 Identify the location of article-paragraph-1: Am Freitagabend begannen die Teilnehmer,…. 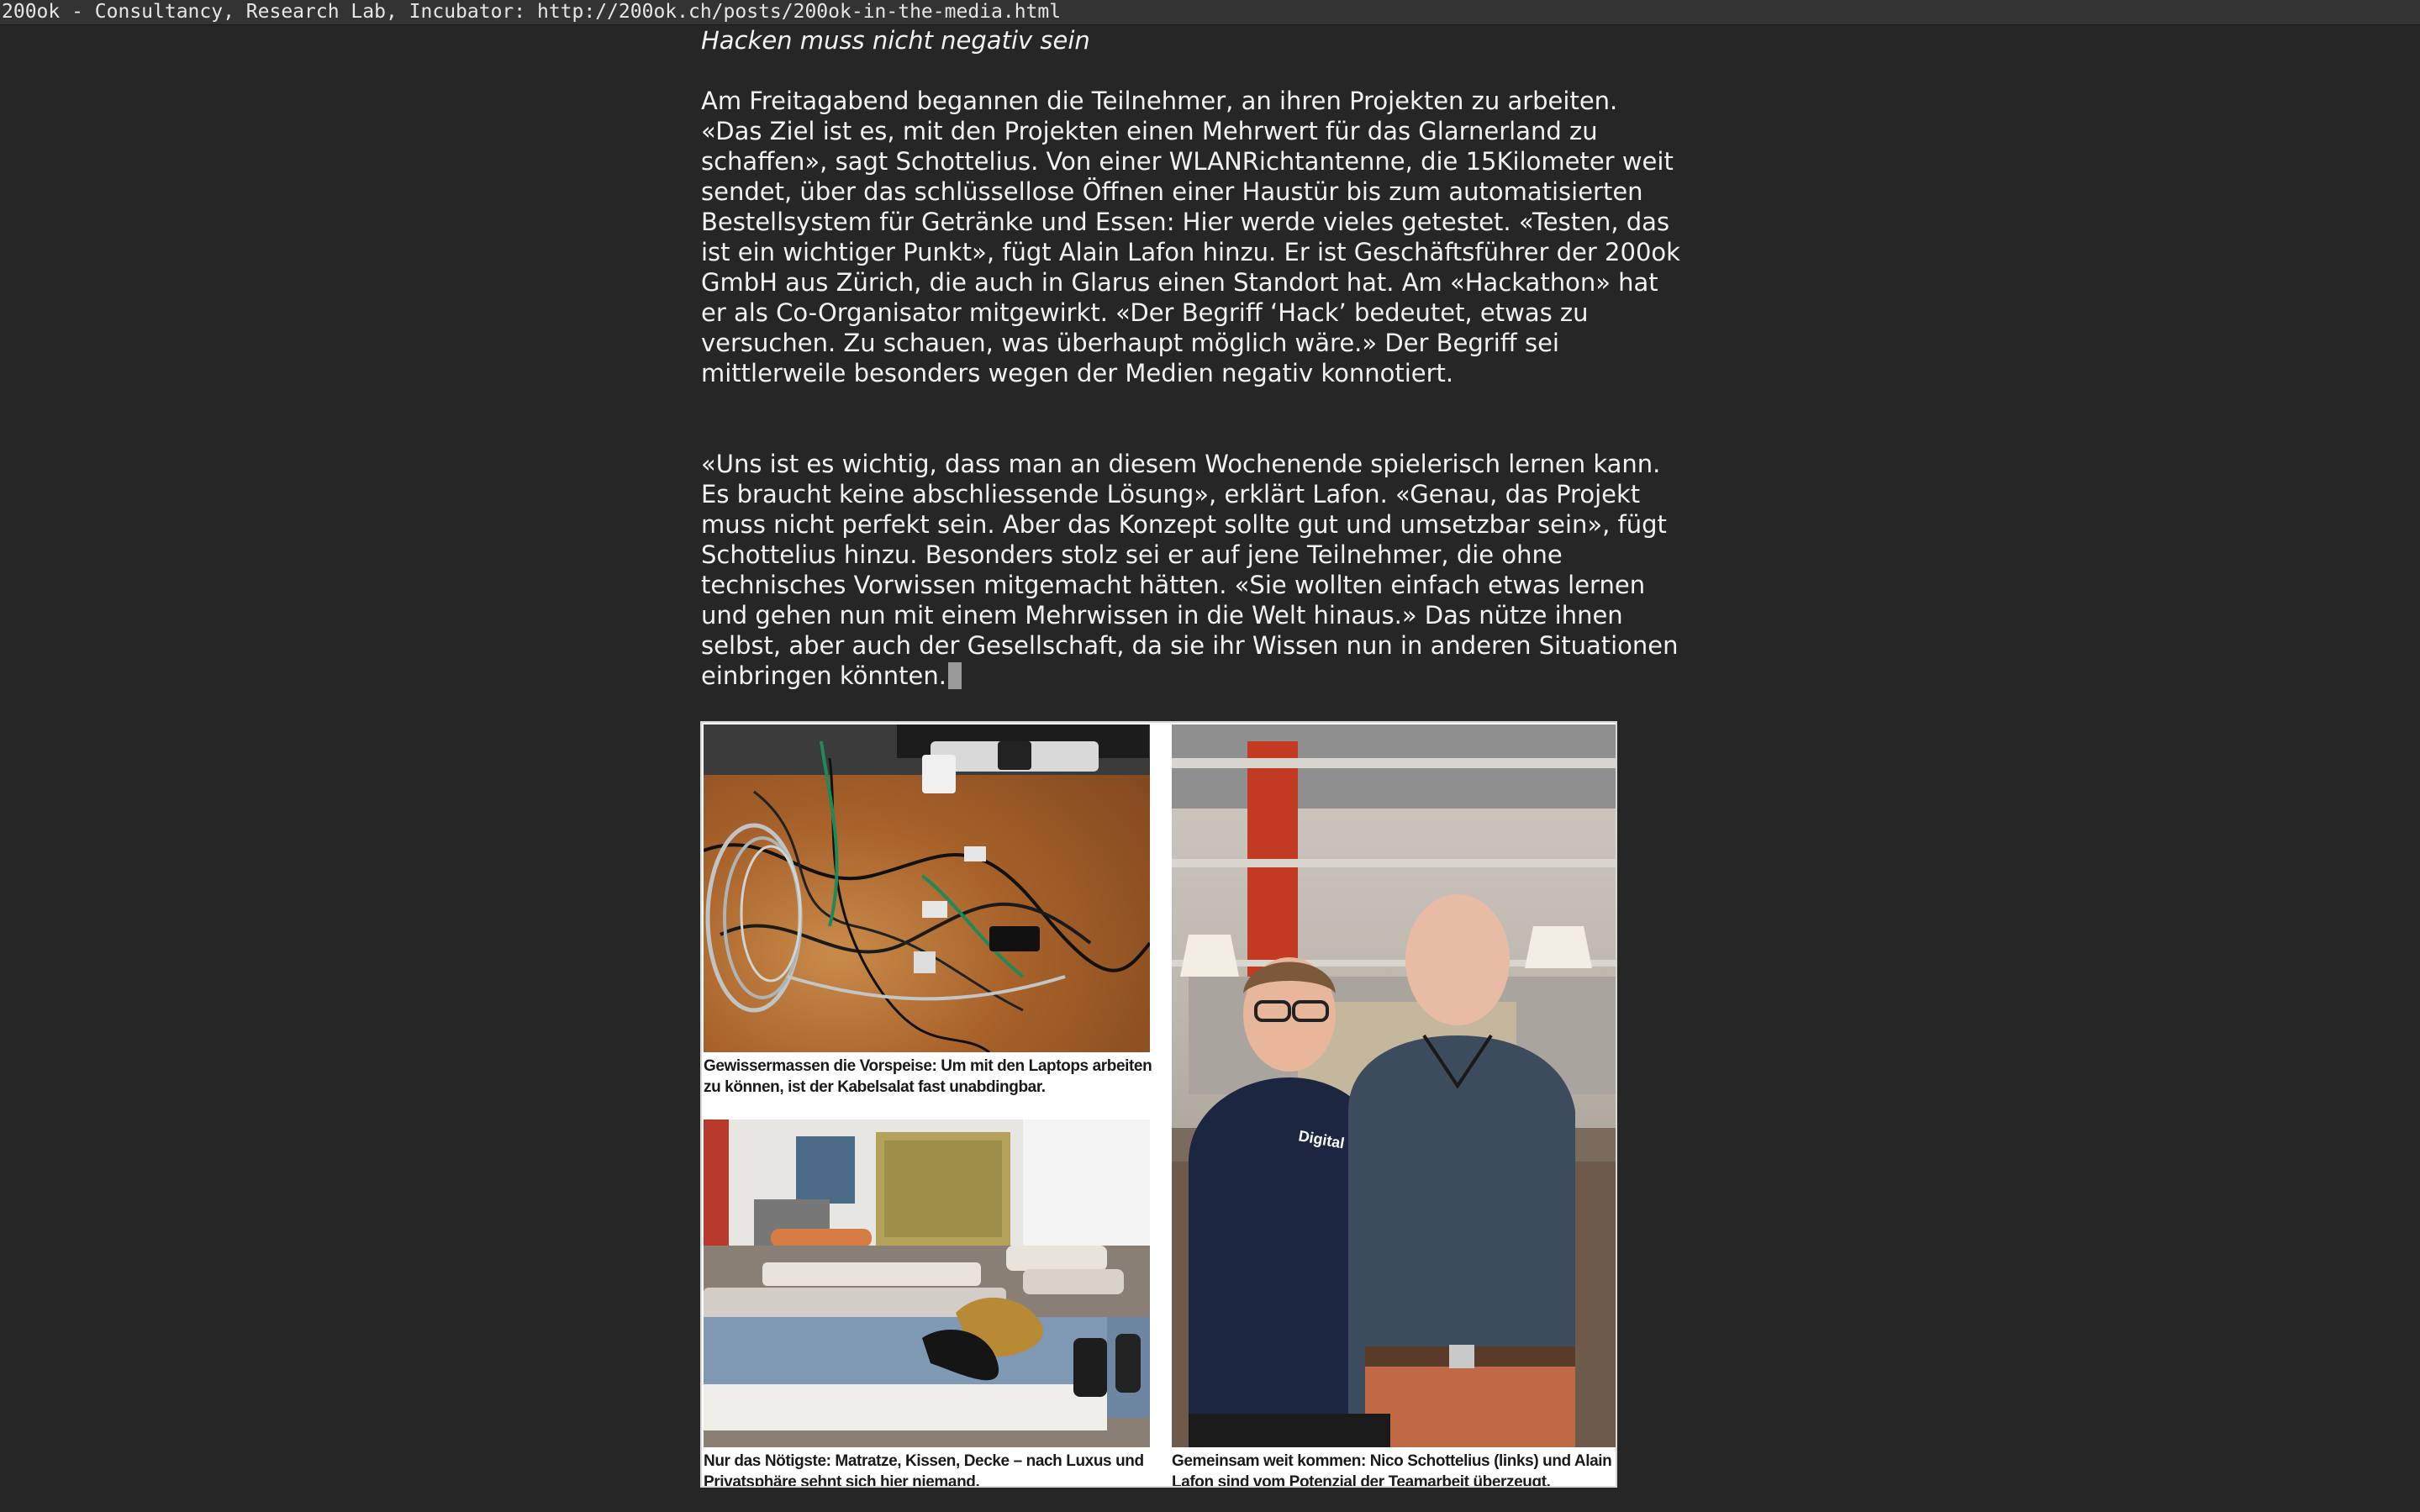
(1190, 237).